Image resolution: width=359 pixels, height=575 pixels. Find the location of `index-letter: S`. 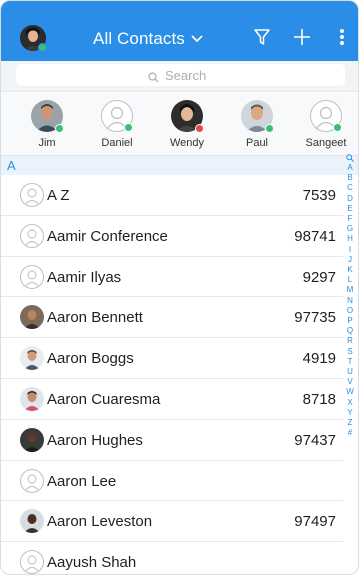

index-letter: S is located at coordinates (350, 352).